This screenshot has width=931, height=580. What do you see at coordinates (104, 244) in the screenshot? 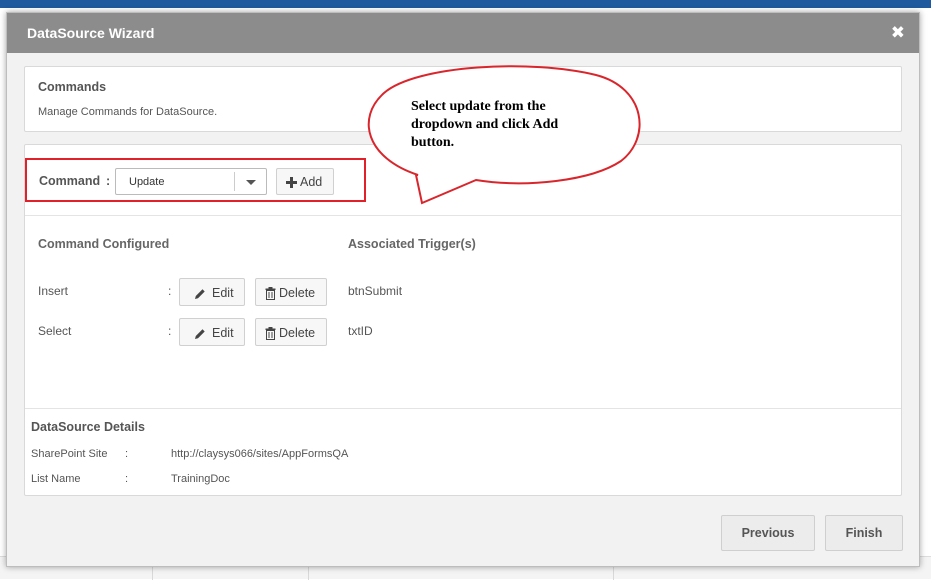
I see `column-command-configured: Command Configured` at bounding box center [104, 244].